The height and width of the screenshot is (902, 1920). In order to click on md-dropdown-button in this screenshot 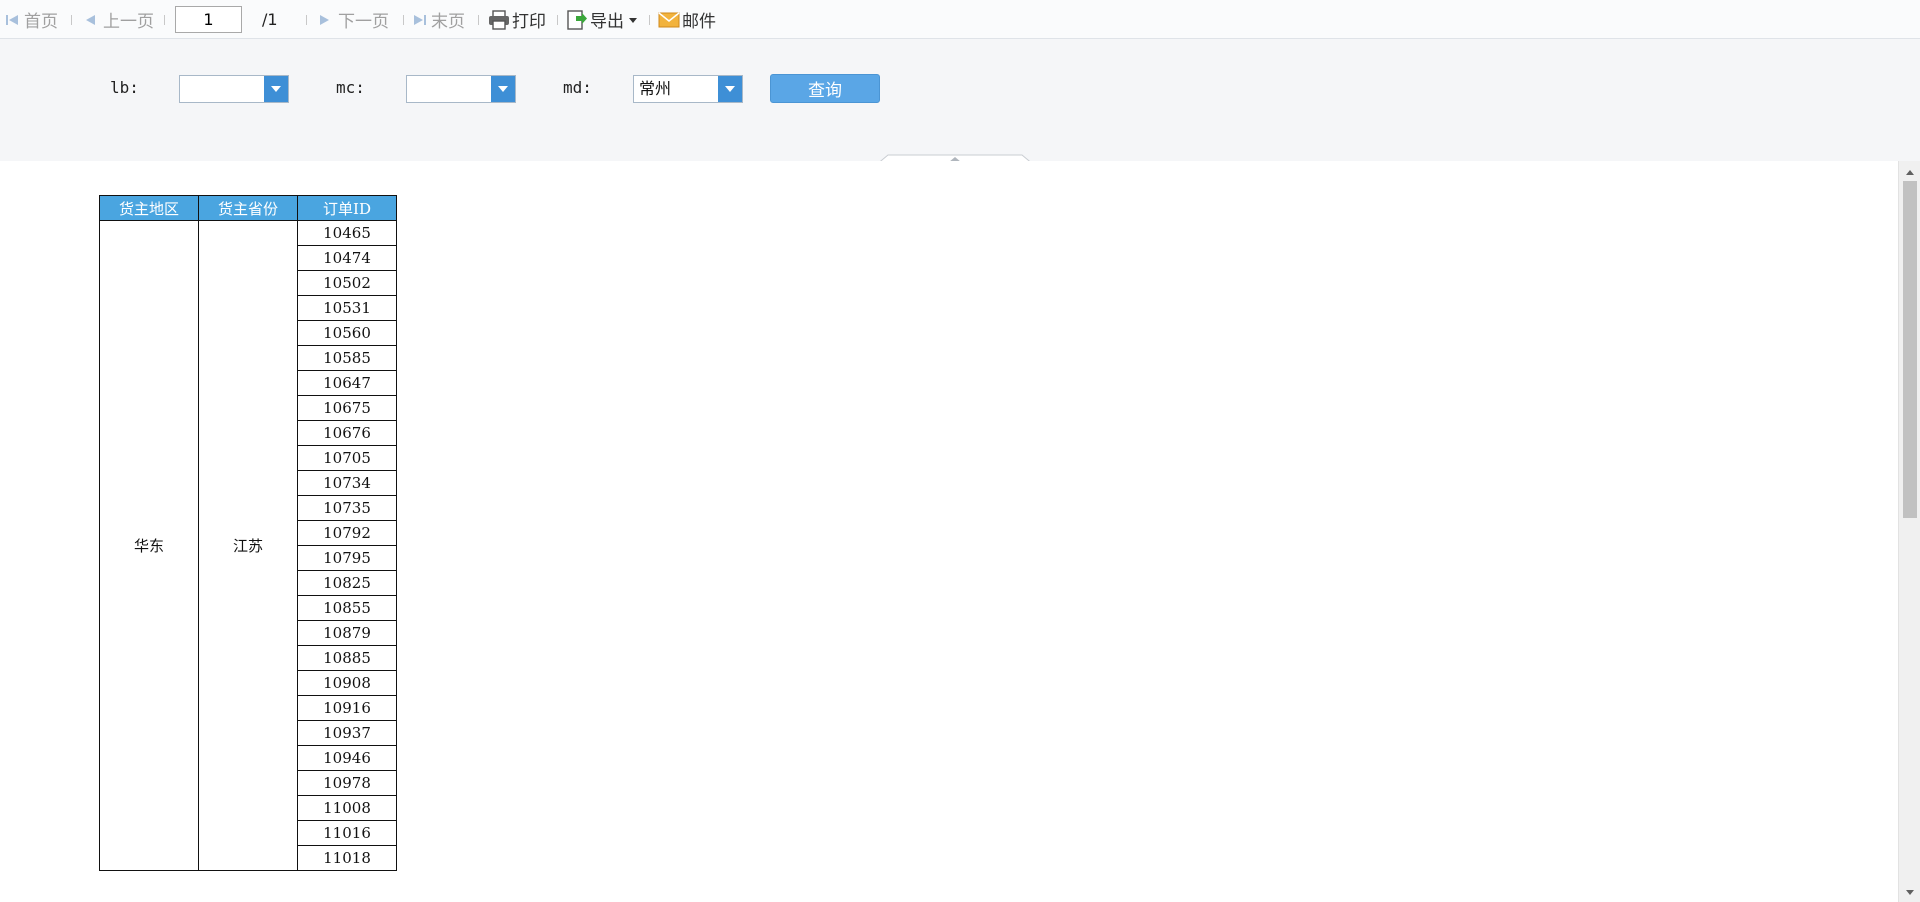, I will do `click(730, 89)`.